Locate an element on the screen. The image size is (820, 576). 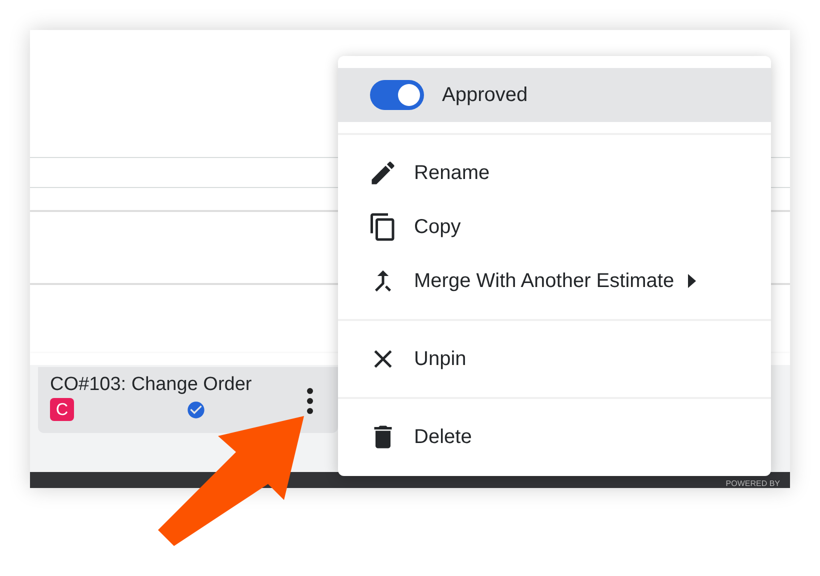
approved-toggle-item: Approved is located at coordinates (554, 95).